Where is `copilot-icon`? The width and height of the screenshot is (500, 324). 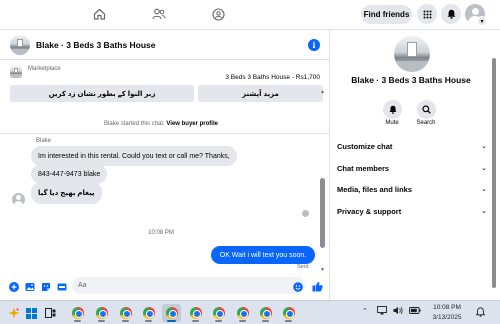 copilot-icon is located at coordinates (13, 313).